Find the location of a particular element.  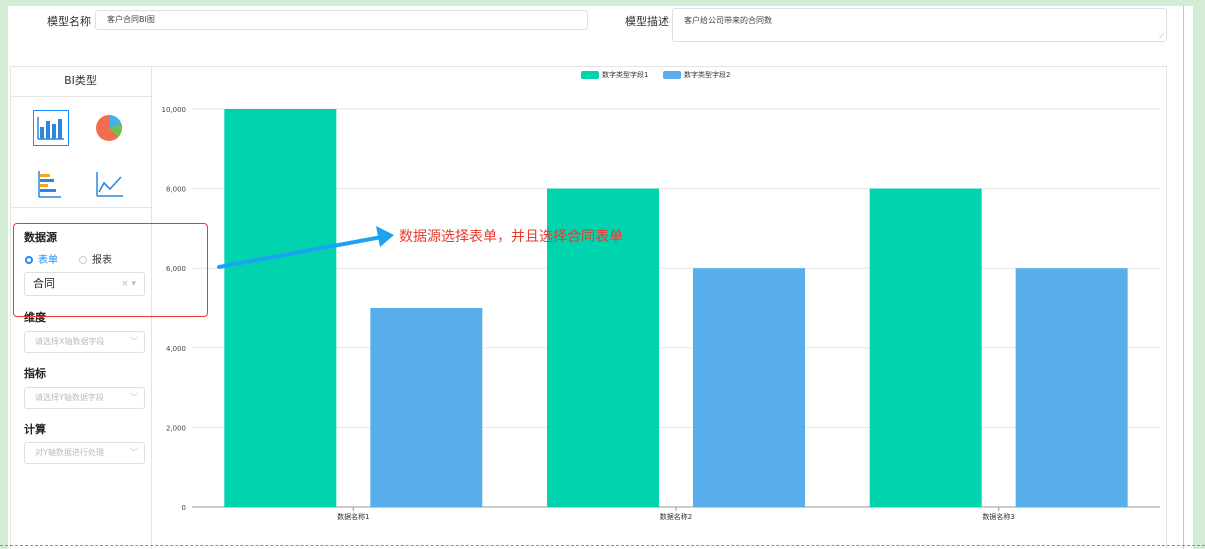

annotation-text: 数据源选择表单，并且选择合同表单 is located at coordinates (511, 237).